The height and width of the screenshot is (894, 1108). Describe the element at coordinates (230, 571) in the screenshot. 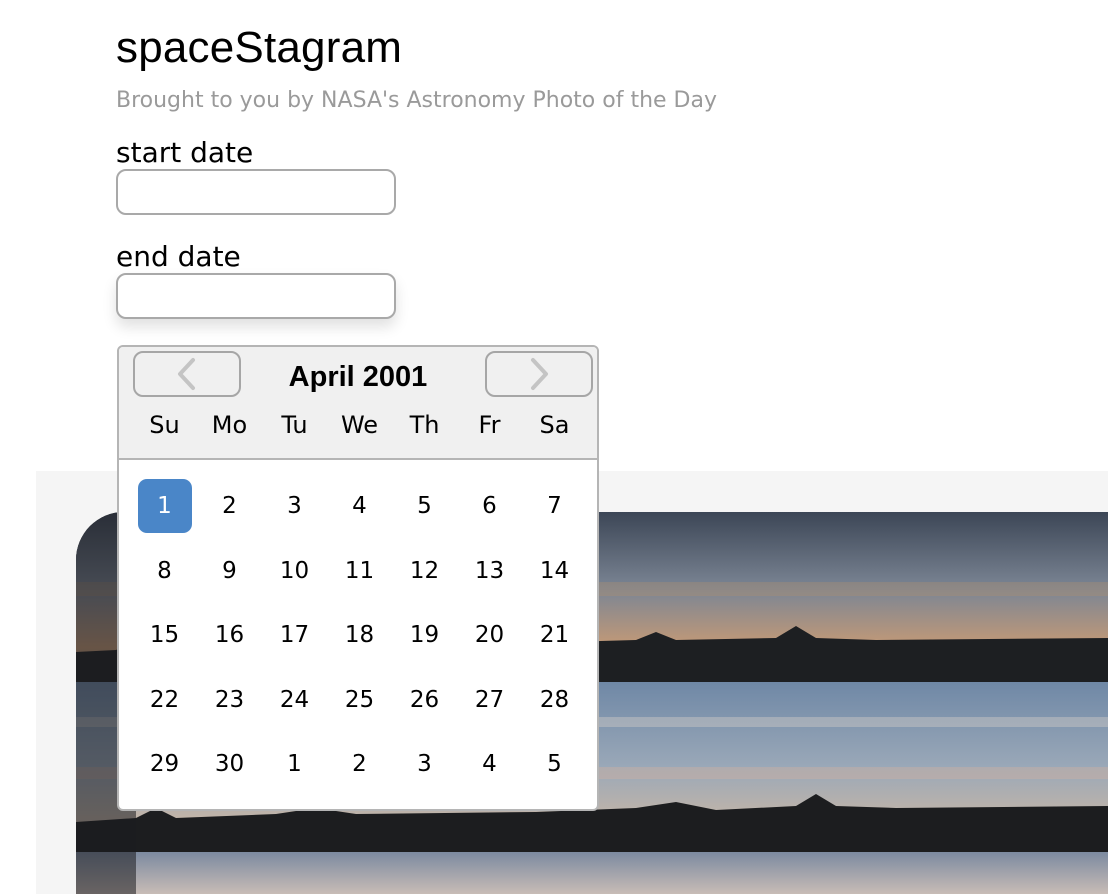

I see `day-cell: 9` at that location.